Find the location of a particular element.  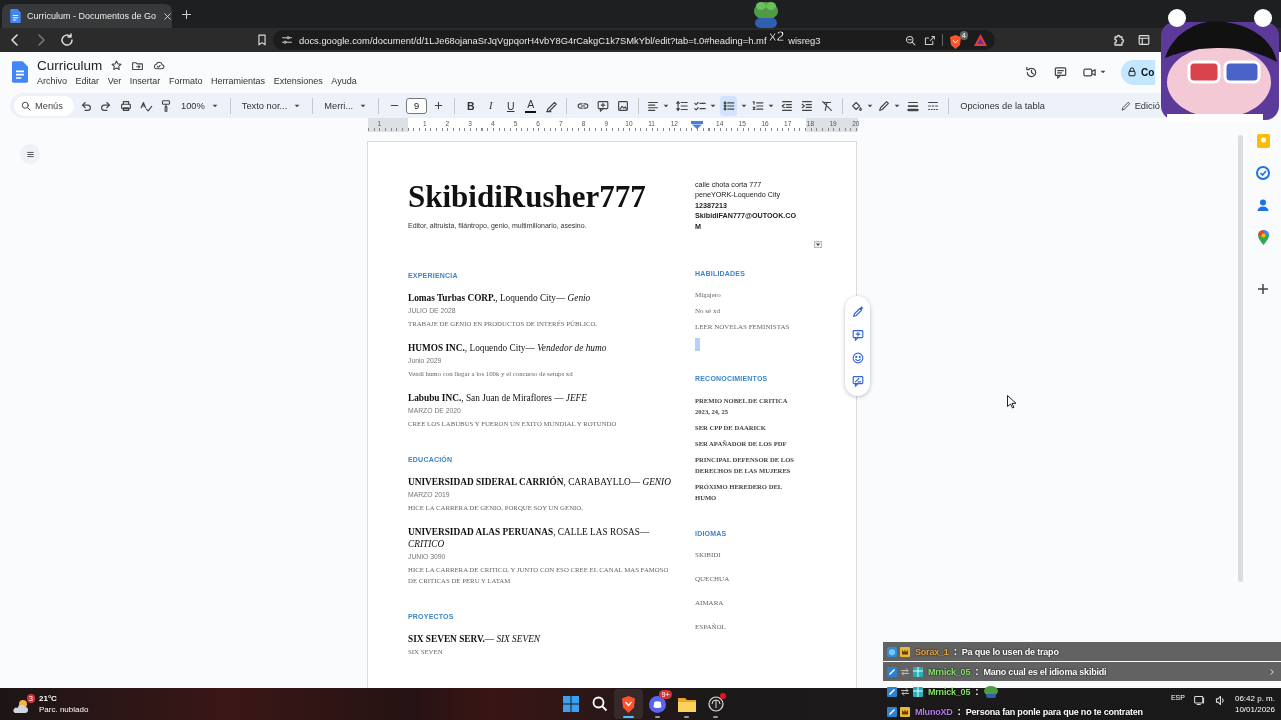

start-icon is located at coordinates (570, 704).